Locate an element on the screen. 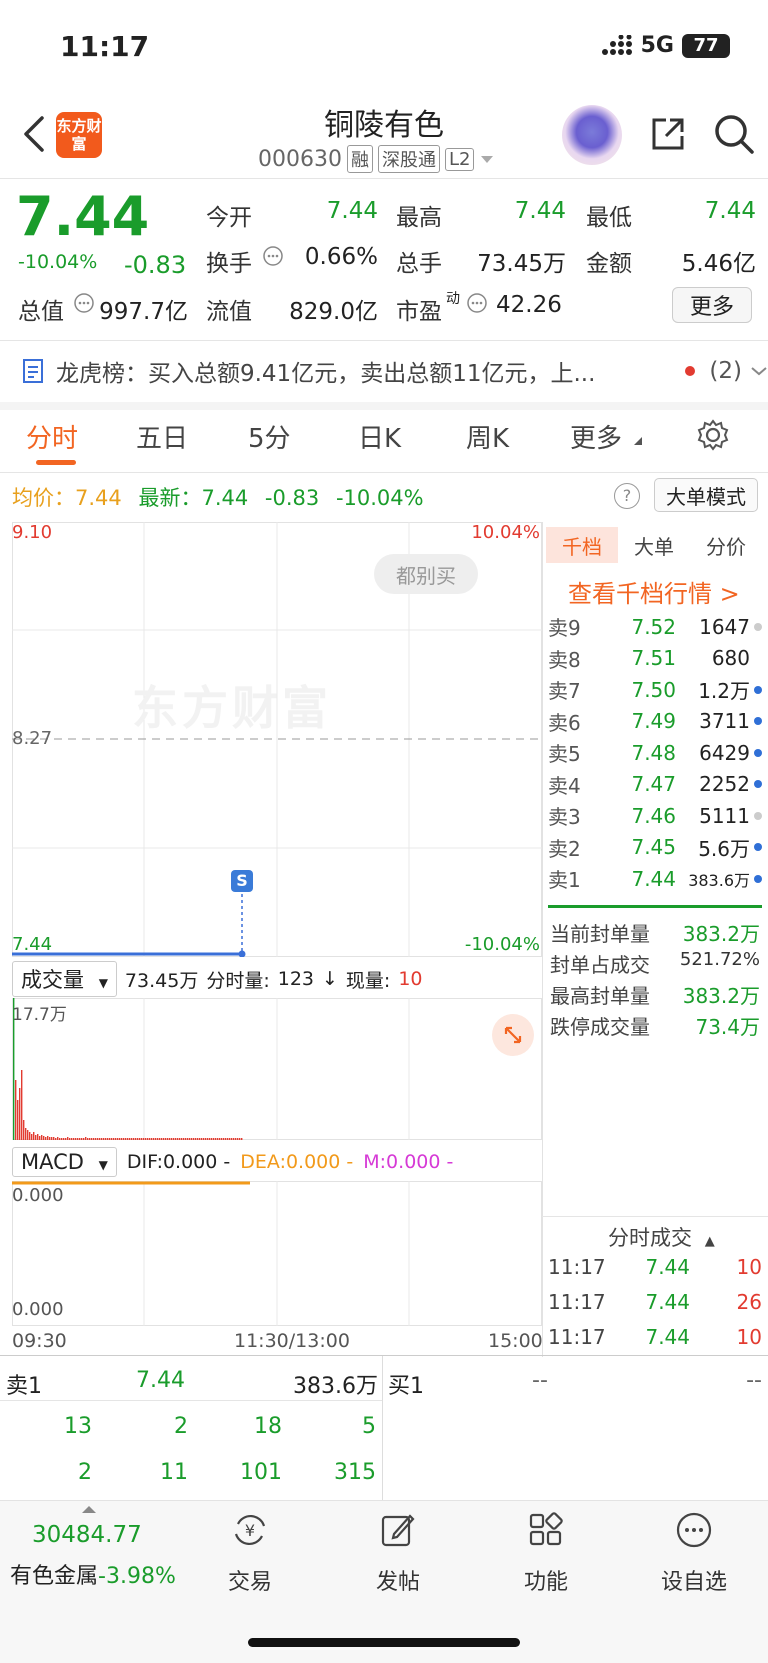 This screenshot has height=1663, width=768. seal-row: 封单占成交 521.72% is located at coordinates (655, 963).